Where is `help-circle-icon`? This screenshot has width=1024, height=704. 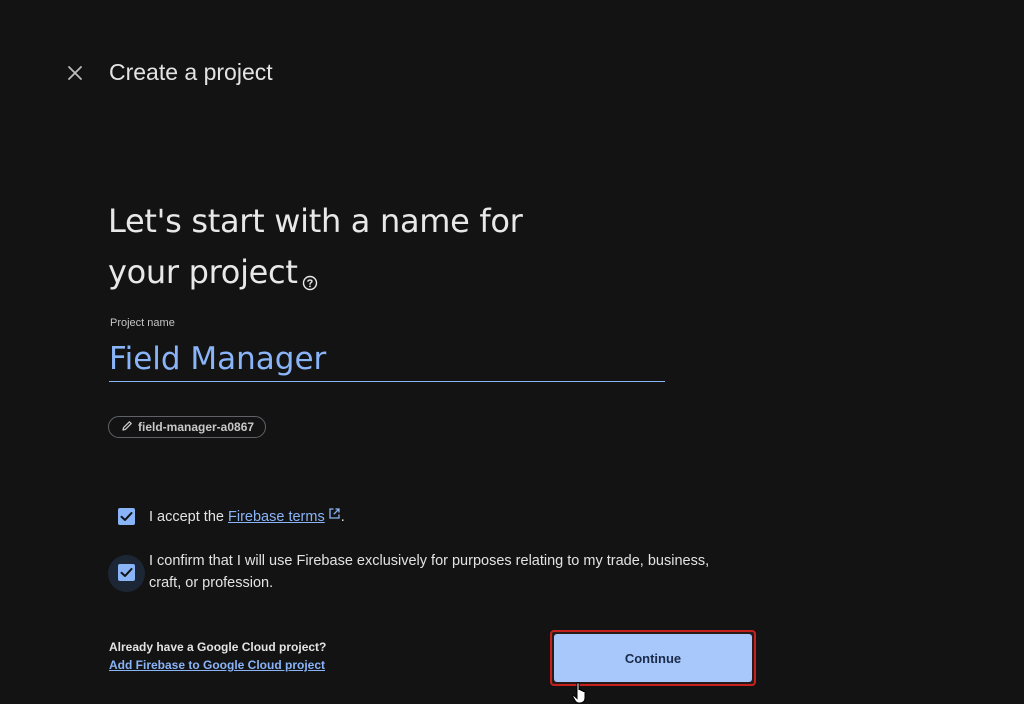
help-circle-icon is located at coordinates (310, 273).